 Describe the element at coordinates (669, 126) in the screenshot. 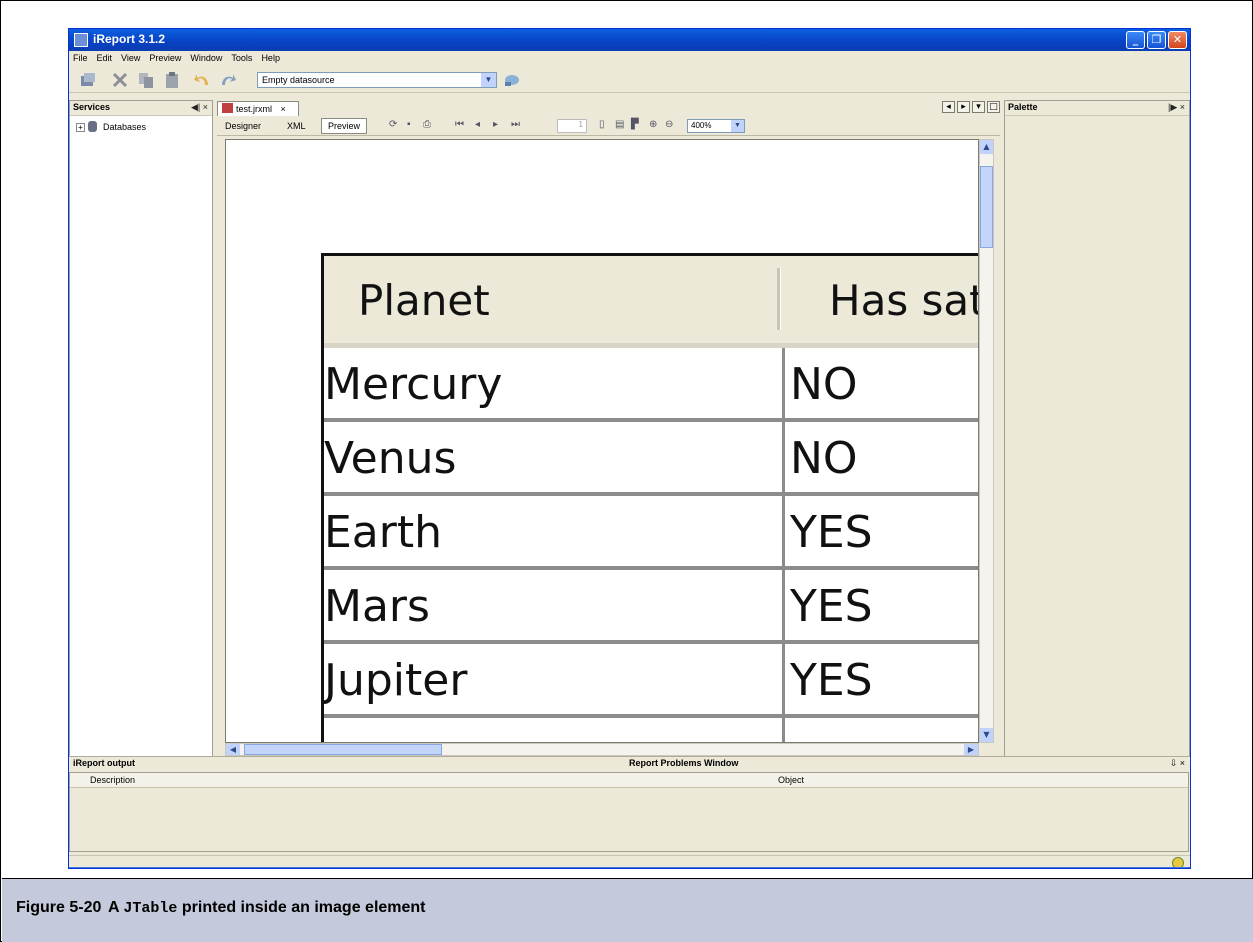

I see `zoom-out-icon: ⊖` at that location.